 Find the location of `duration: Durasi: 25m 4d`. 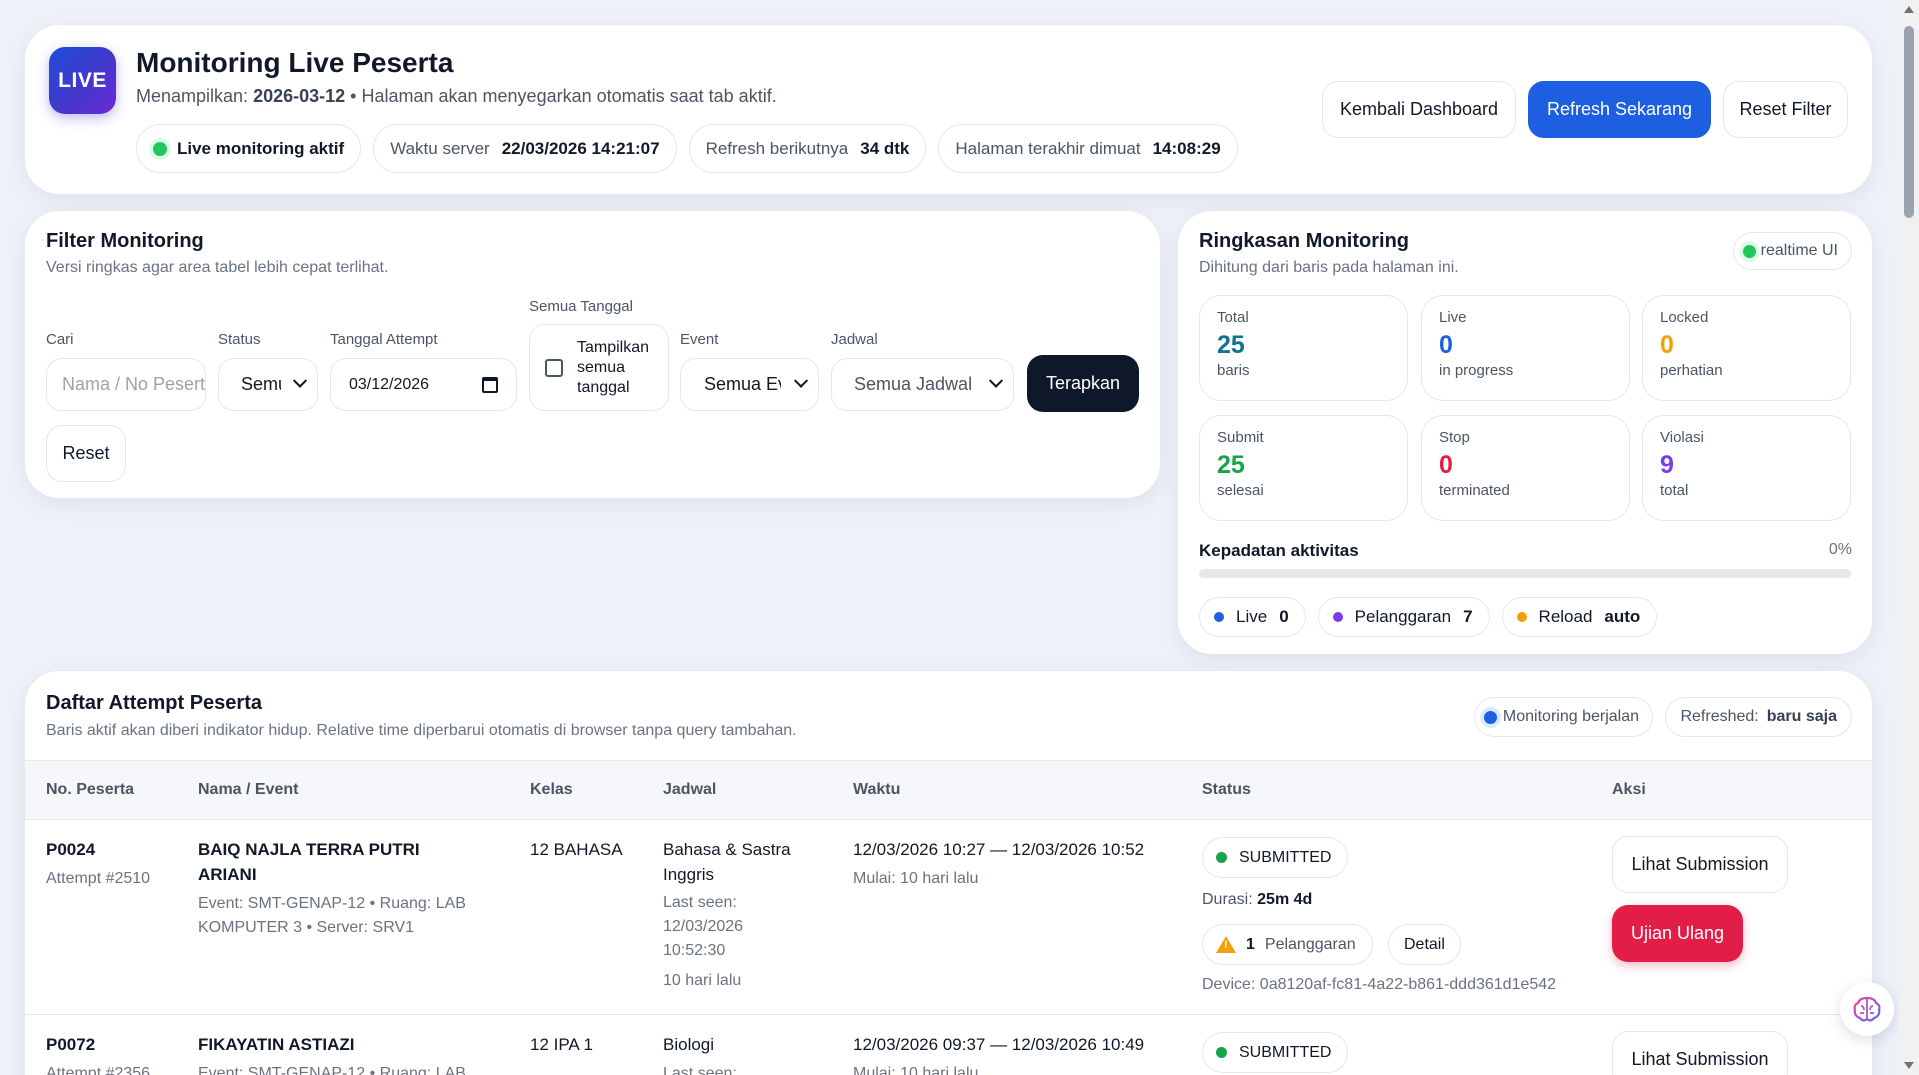

duration: Durasi: 25m 4d is located at coordinates (1257, 900).